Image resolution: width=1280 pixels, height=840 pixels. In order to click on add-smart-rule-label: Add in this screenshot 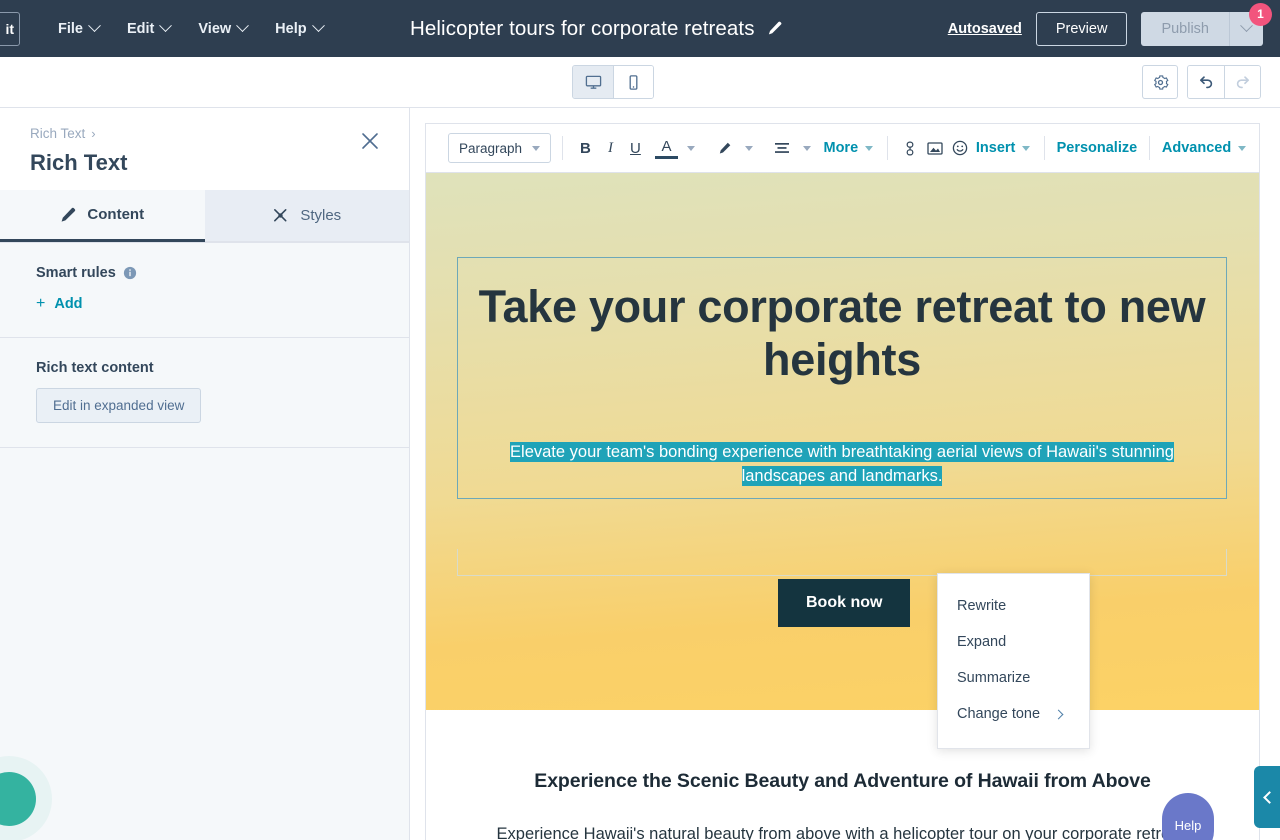, I will do `click(68, 304)`.